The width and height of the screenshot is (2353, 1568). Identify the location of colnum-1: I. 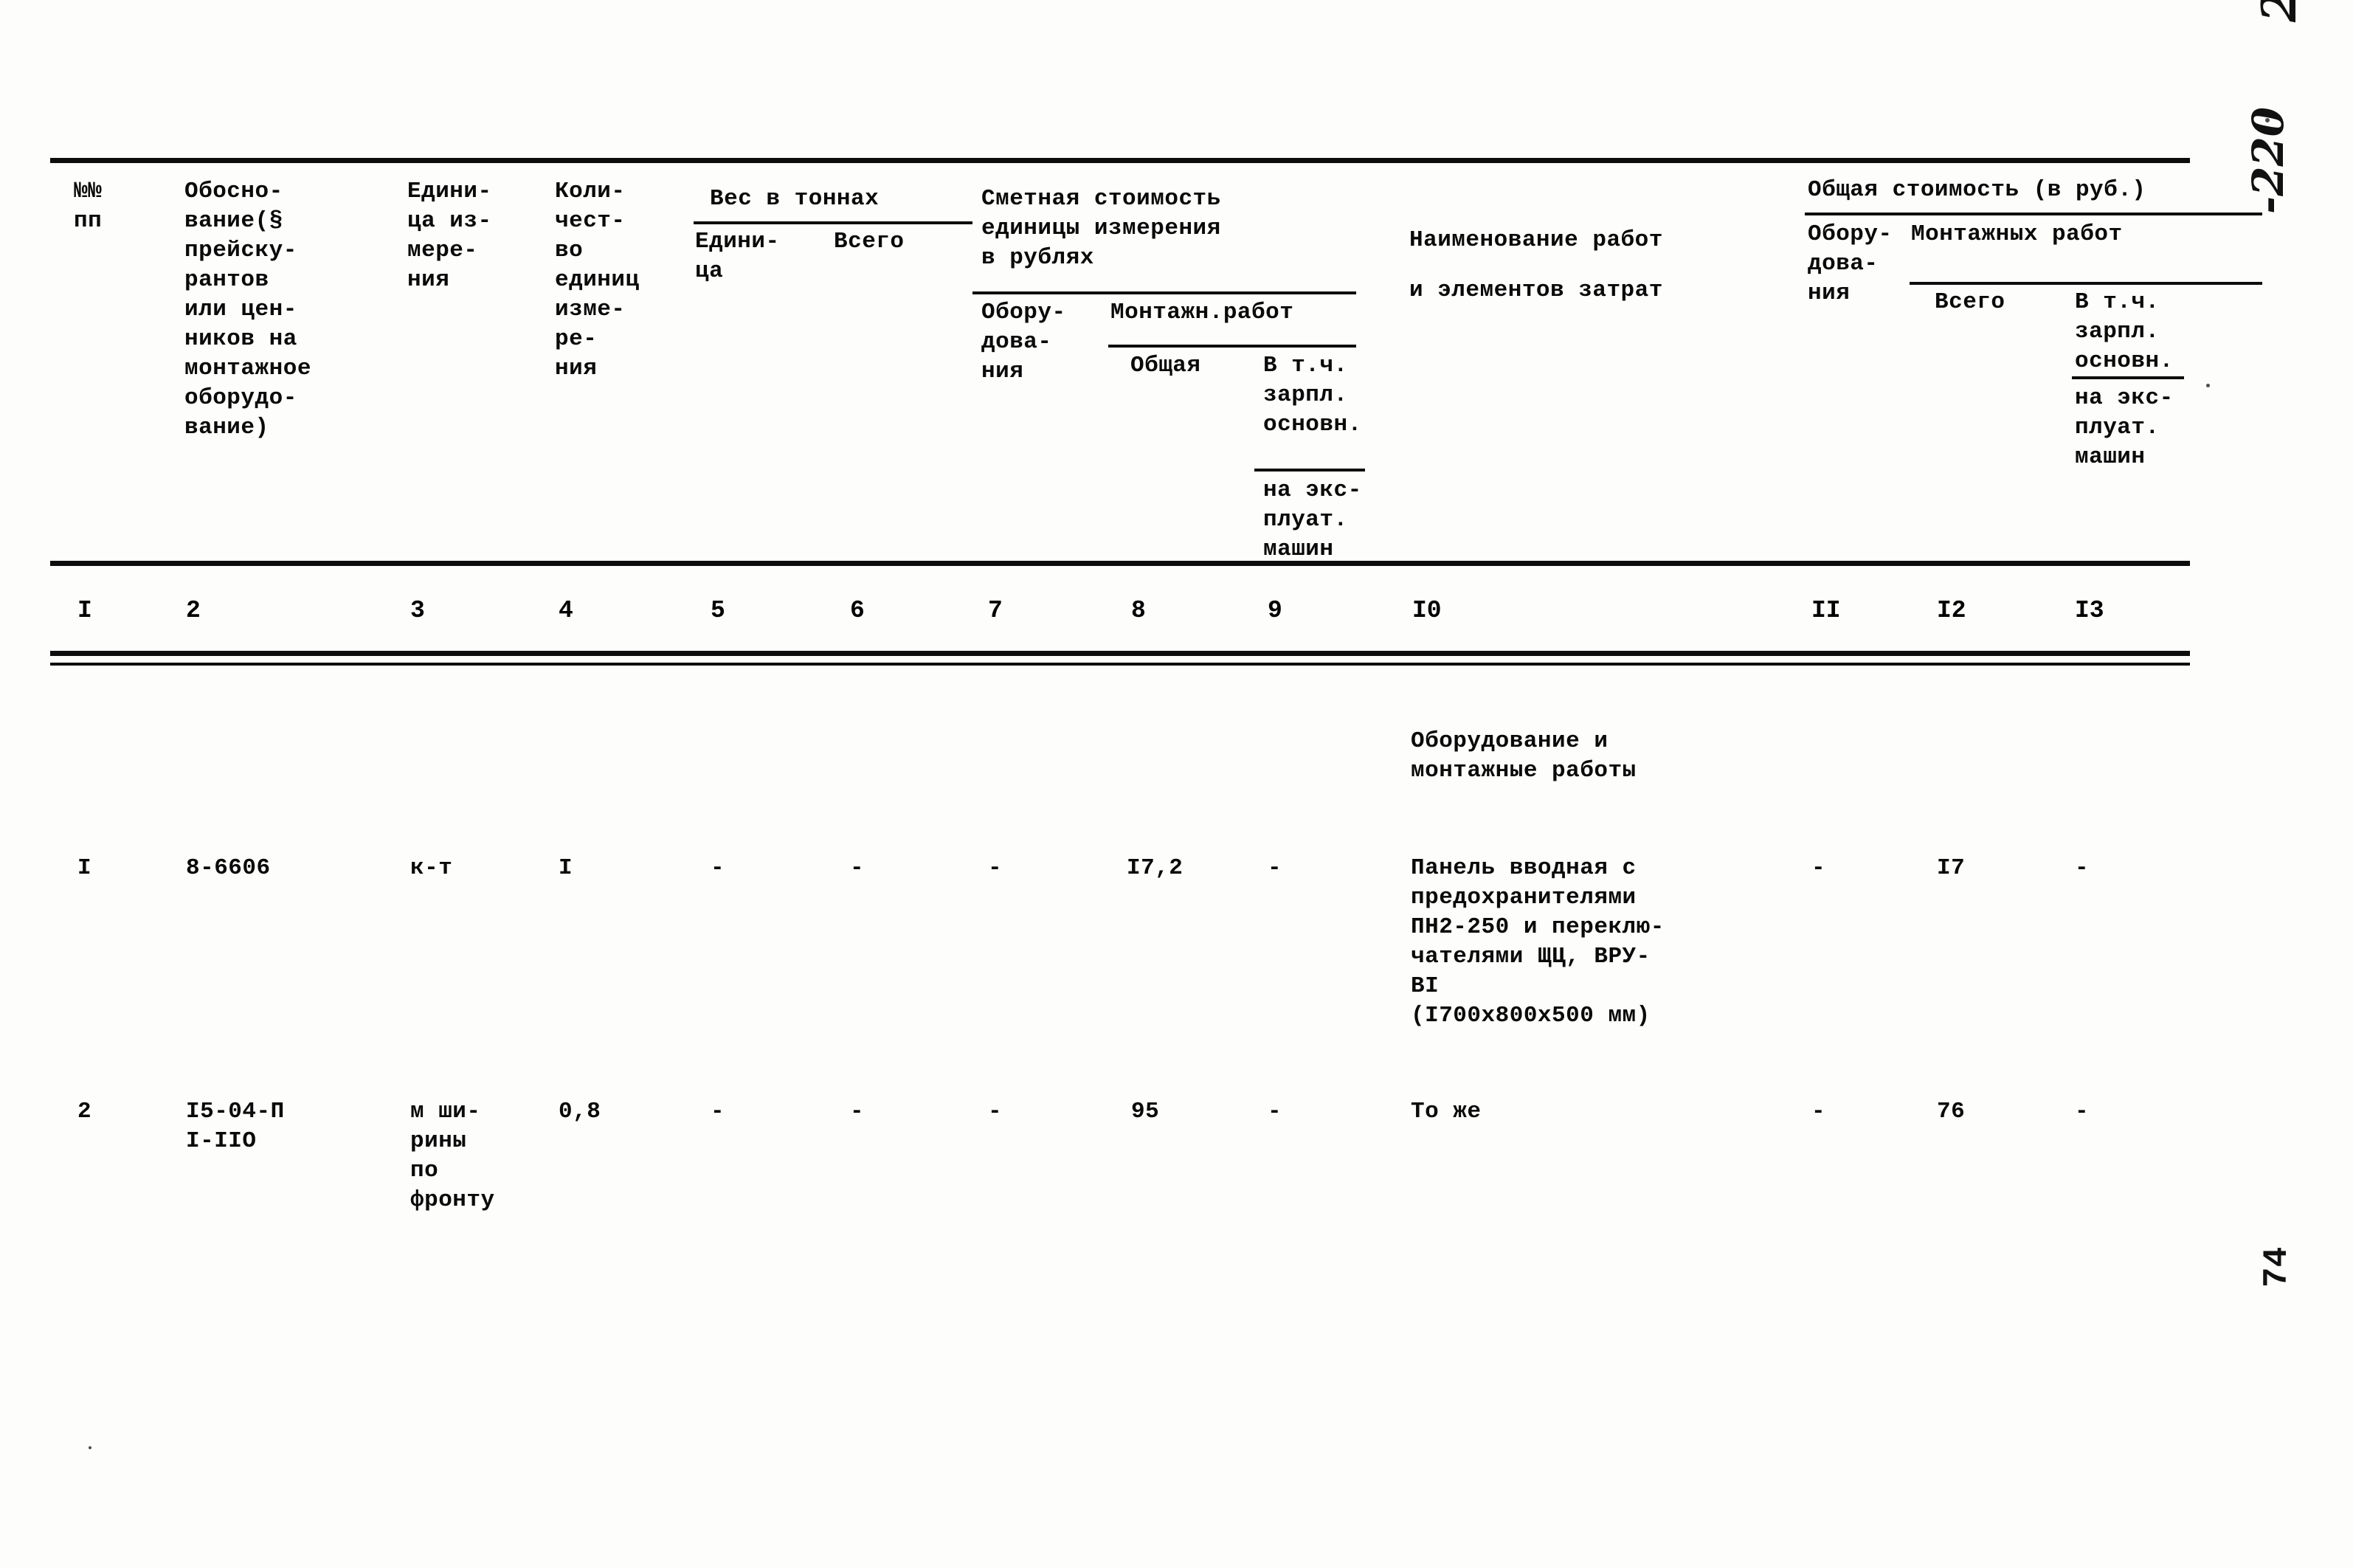
(85, 610).